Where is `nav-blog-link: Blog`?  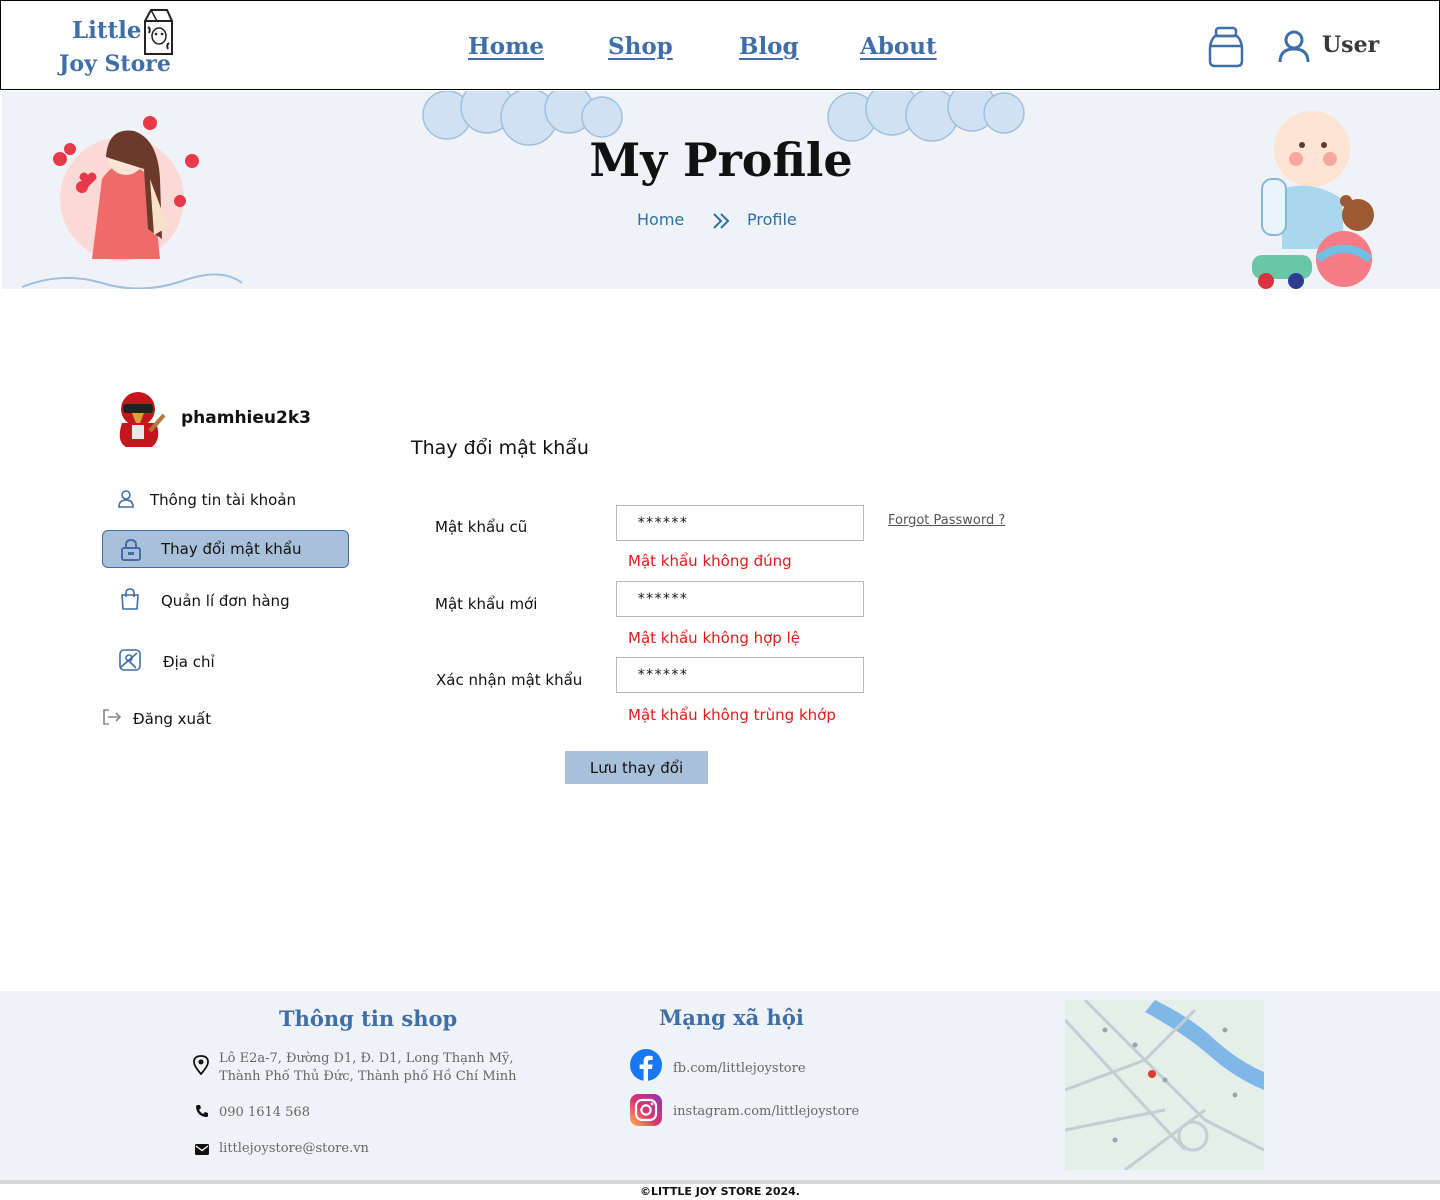 nav-blog-link: Blog is located at coordinates (769, 46).